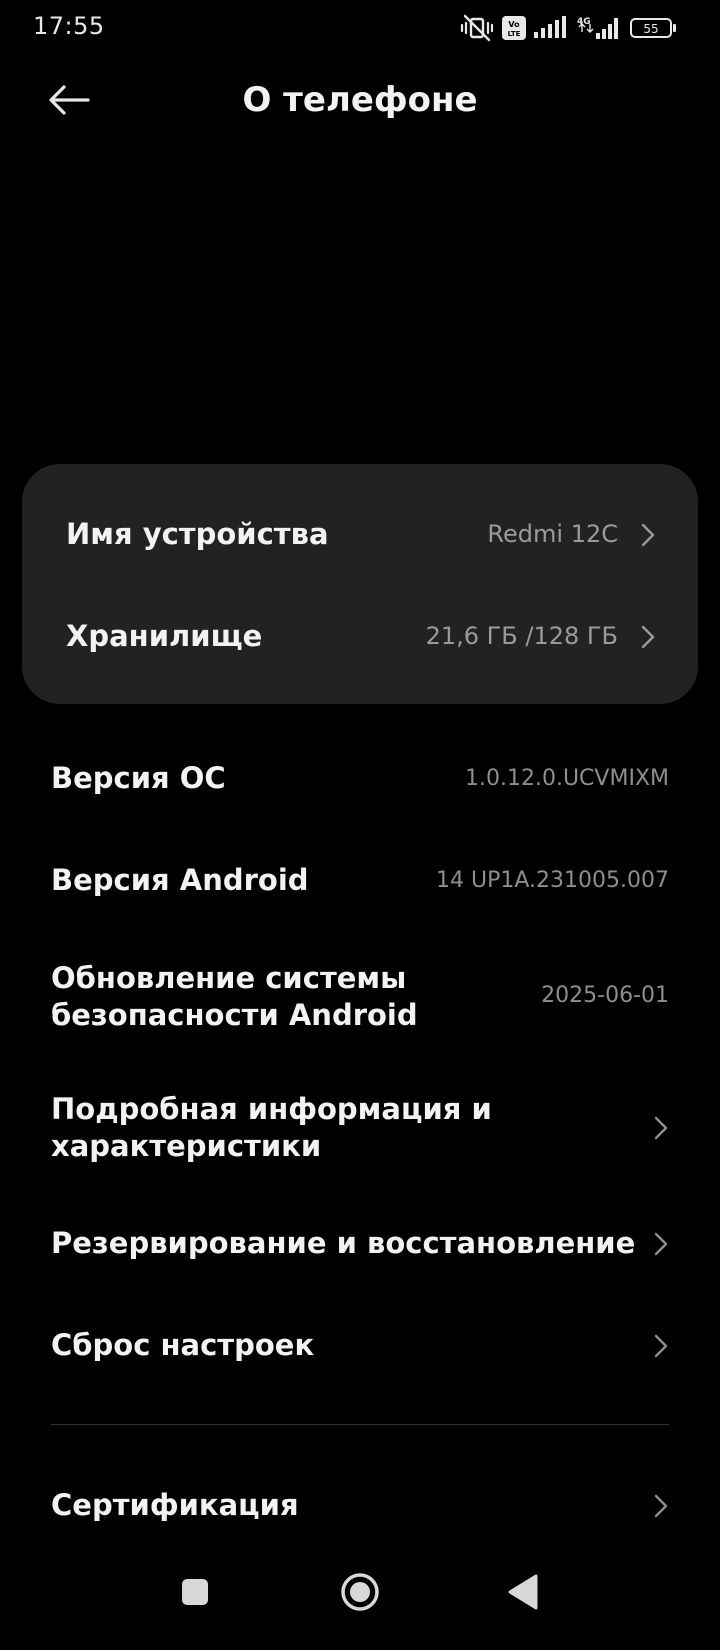 The width and height of the screenshot is (720, 1650). I want to click on security-update-value: 2025-06-01, so click(605, 995).